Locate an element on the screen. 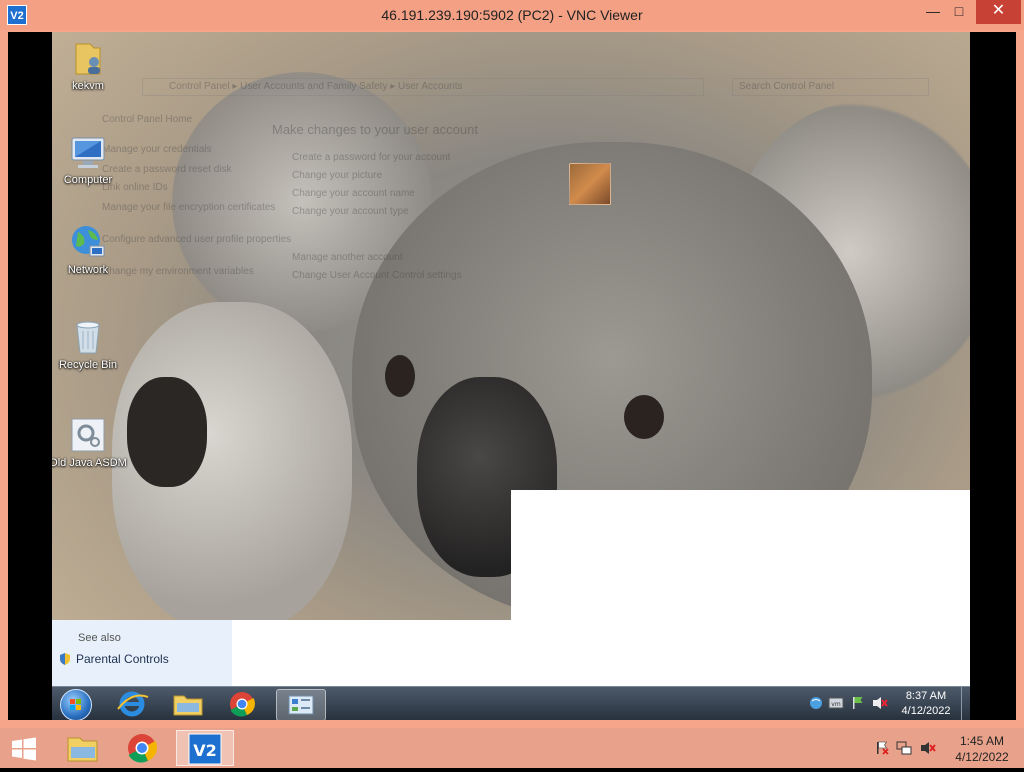 This screenshot has width=1024, height=772. remote-system-tray: vm is located at coordinates (847, 704).